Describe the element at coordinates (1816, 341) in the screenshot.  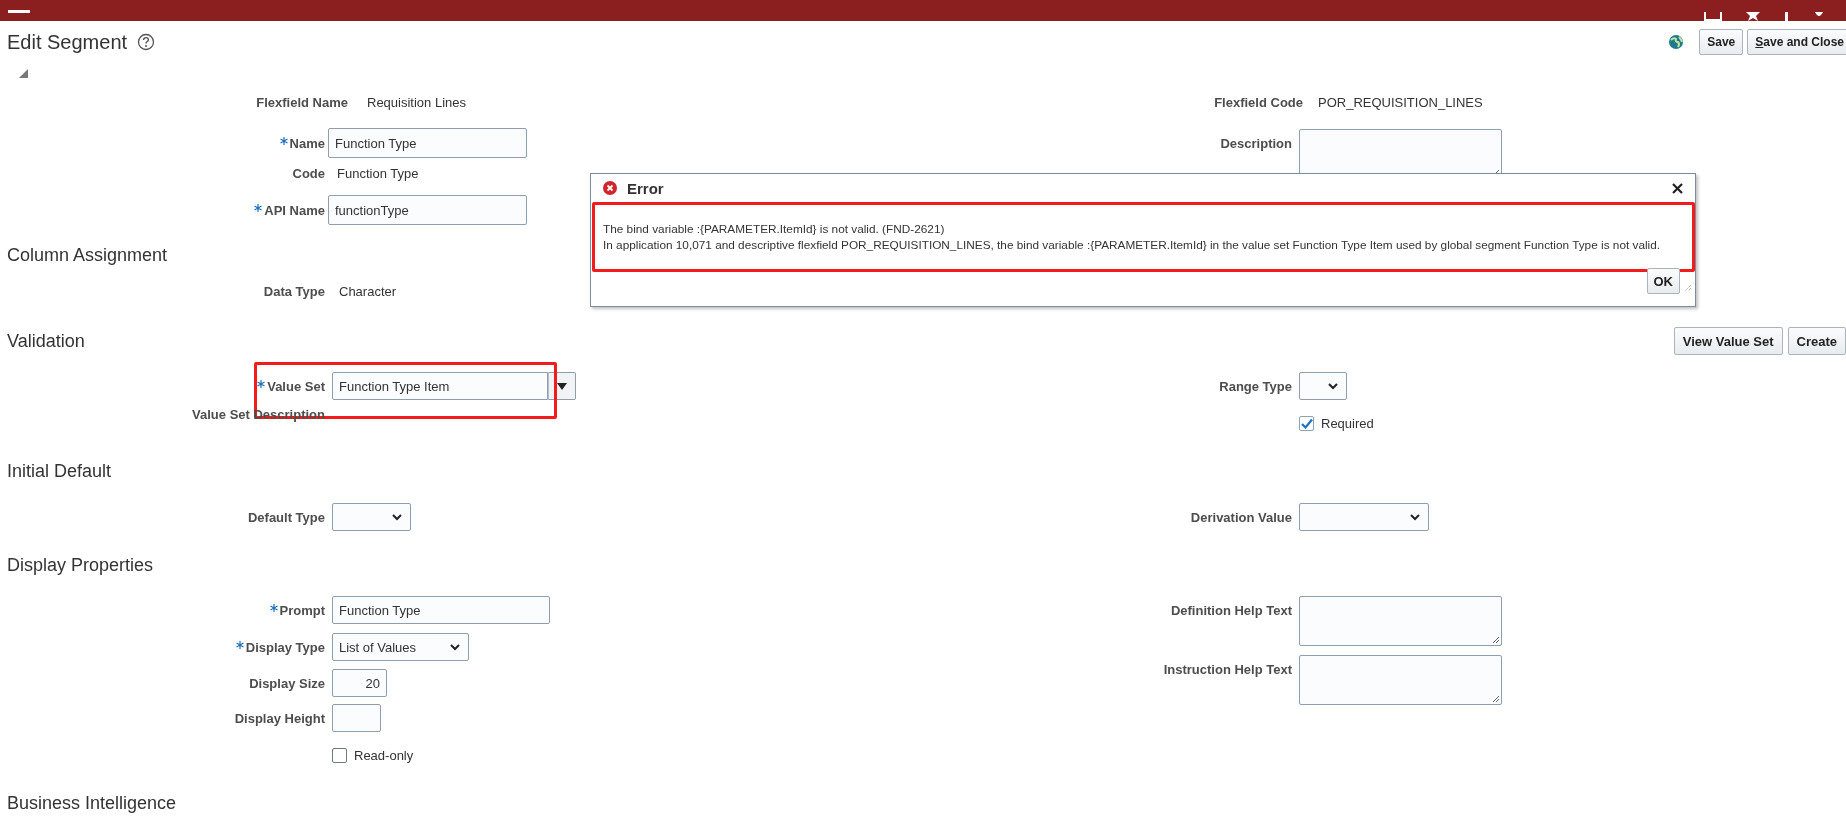
I see `action-button: Create` at that location.